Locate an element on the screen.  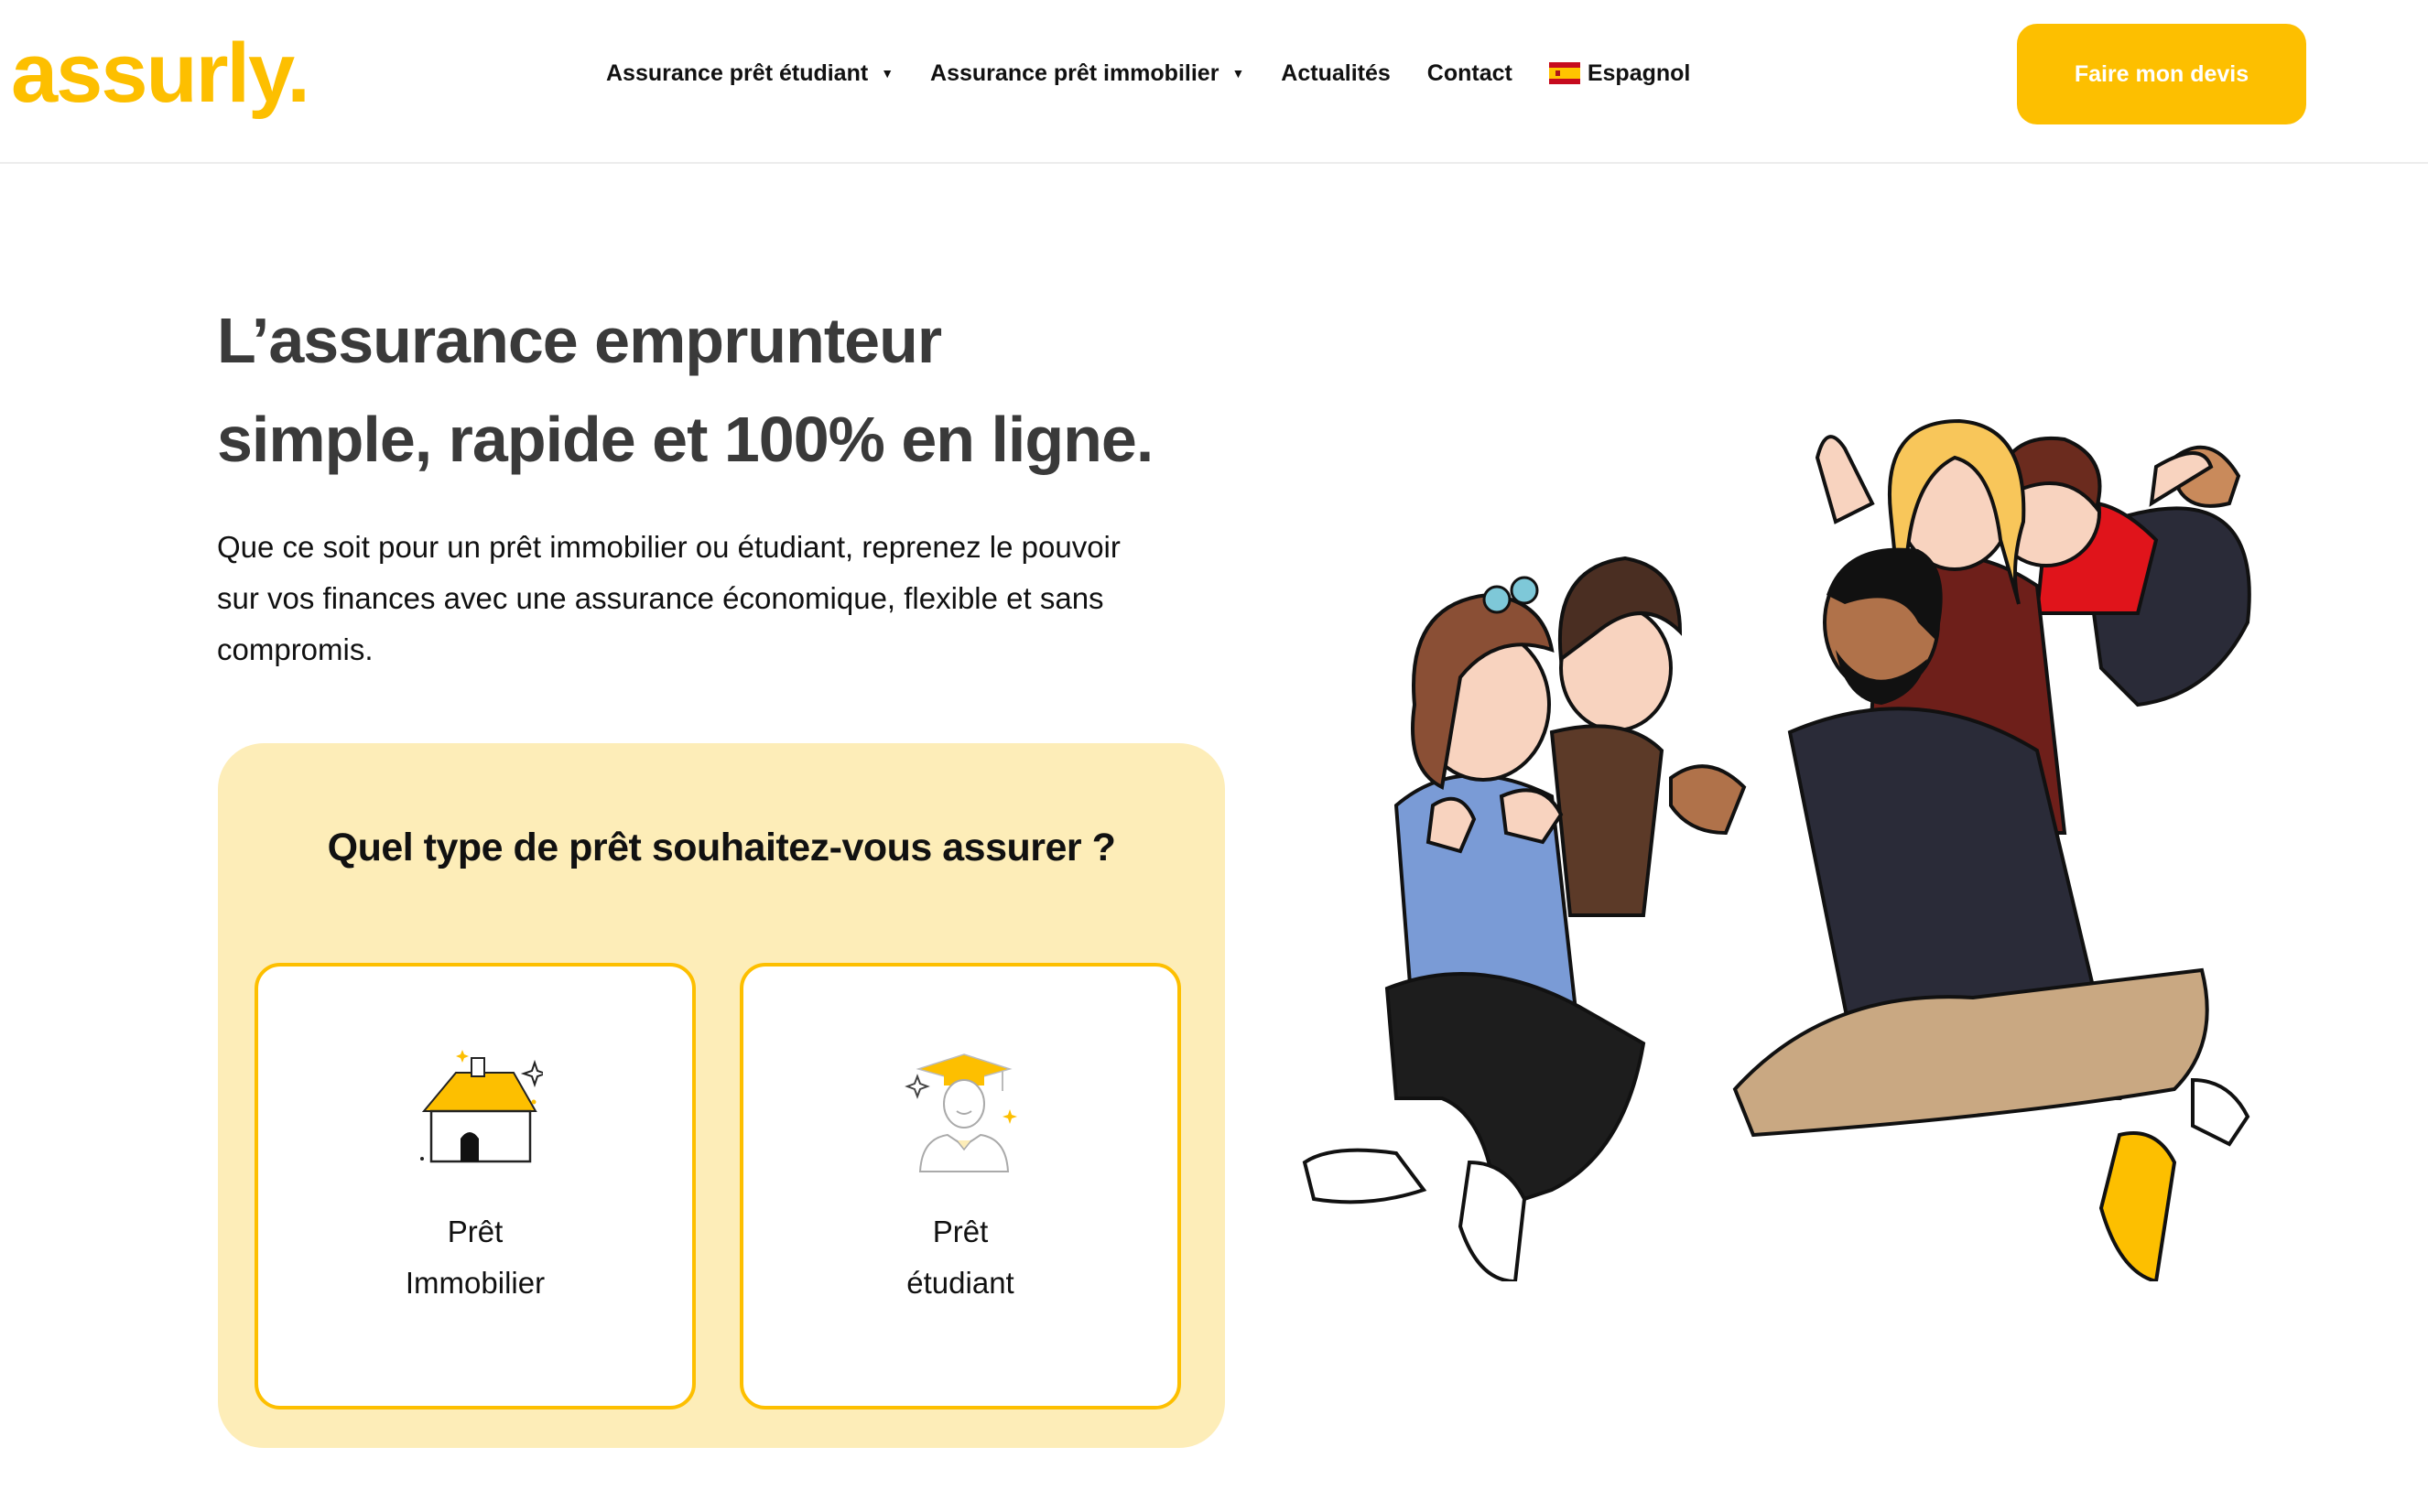
headline-line-1: L’assurance emprunteur is located at coordinates (579, 340).